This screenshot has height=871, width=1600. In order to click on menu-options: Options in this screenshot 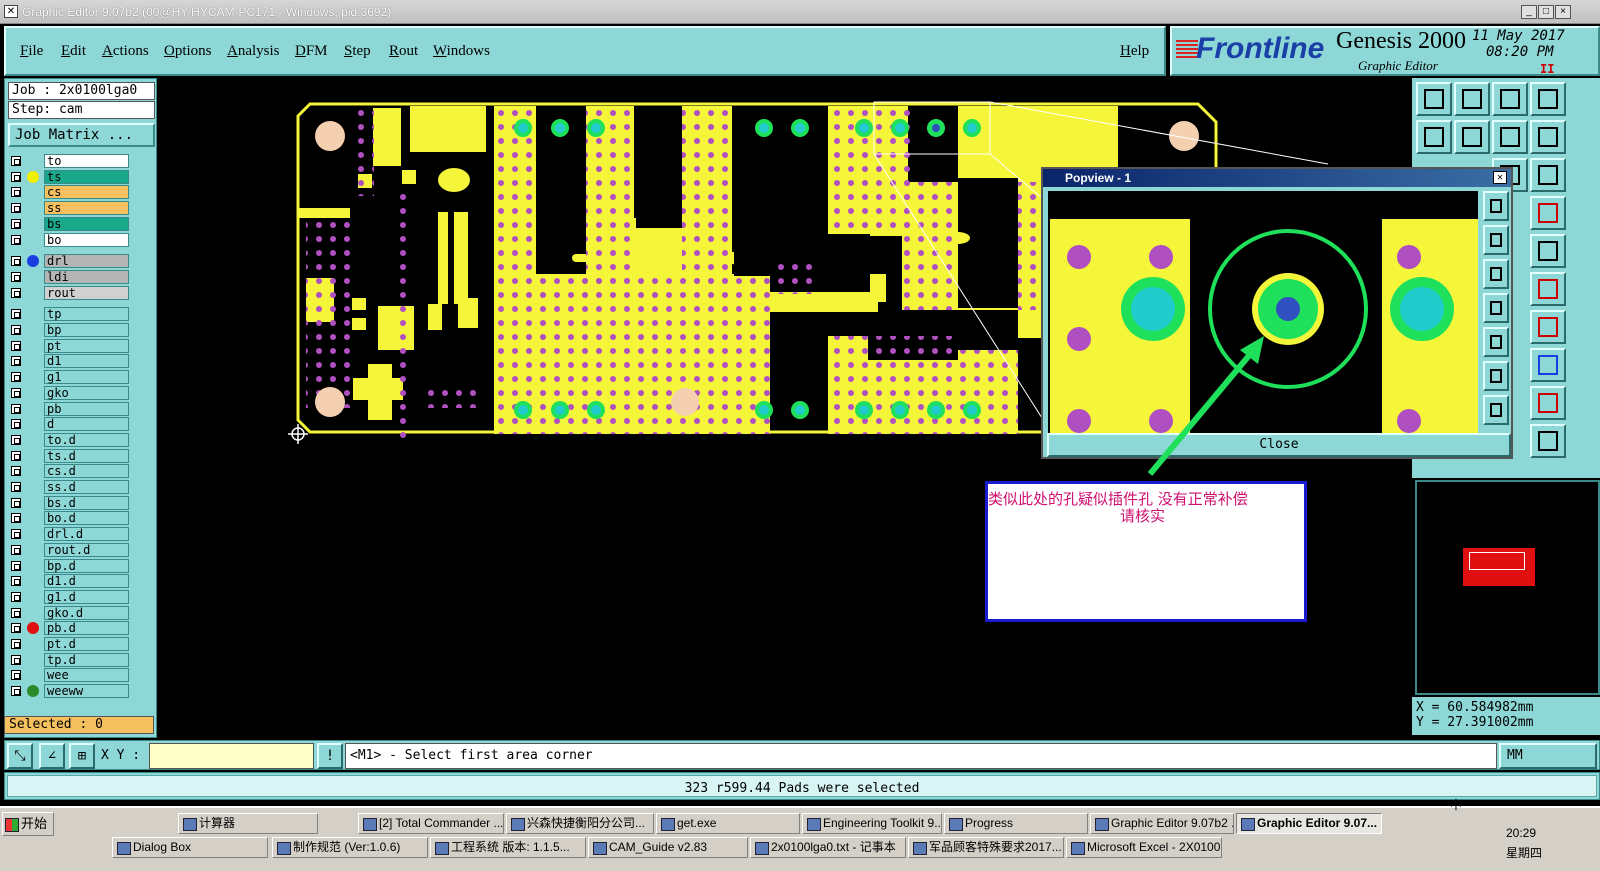, I will do `click(188, 51)`.